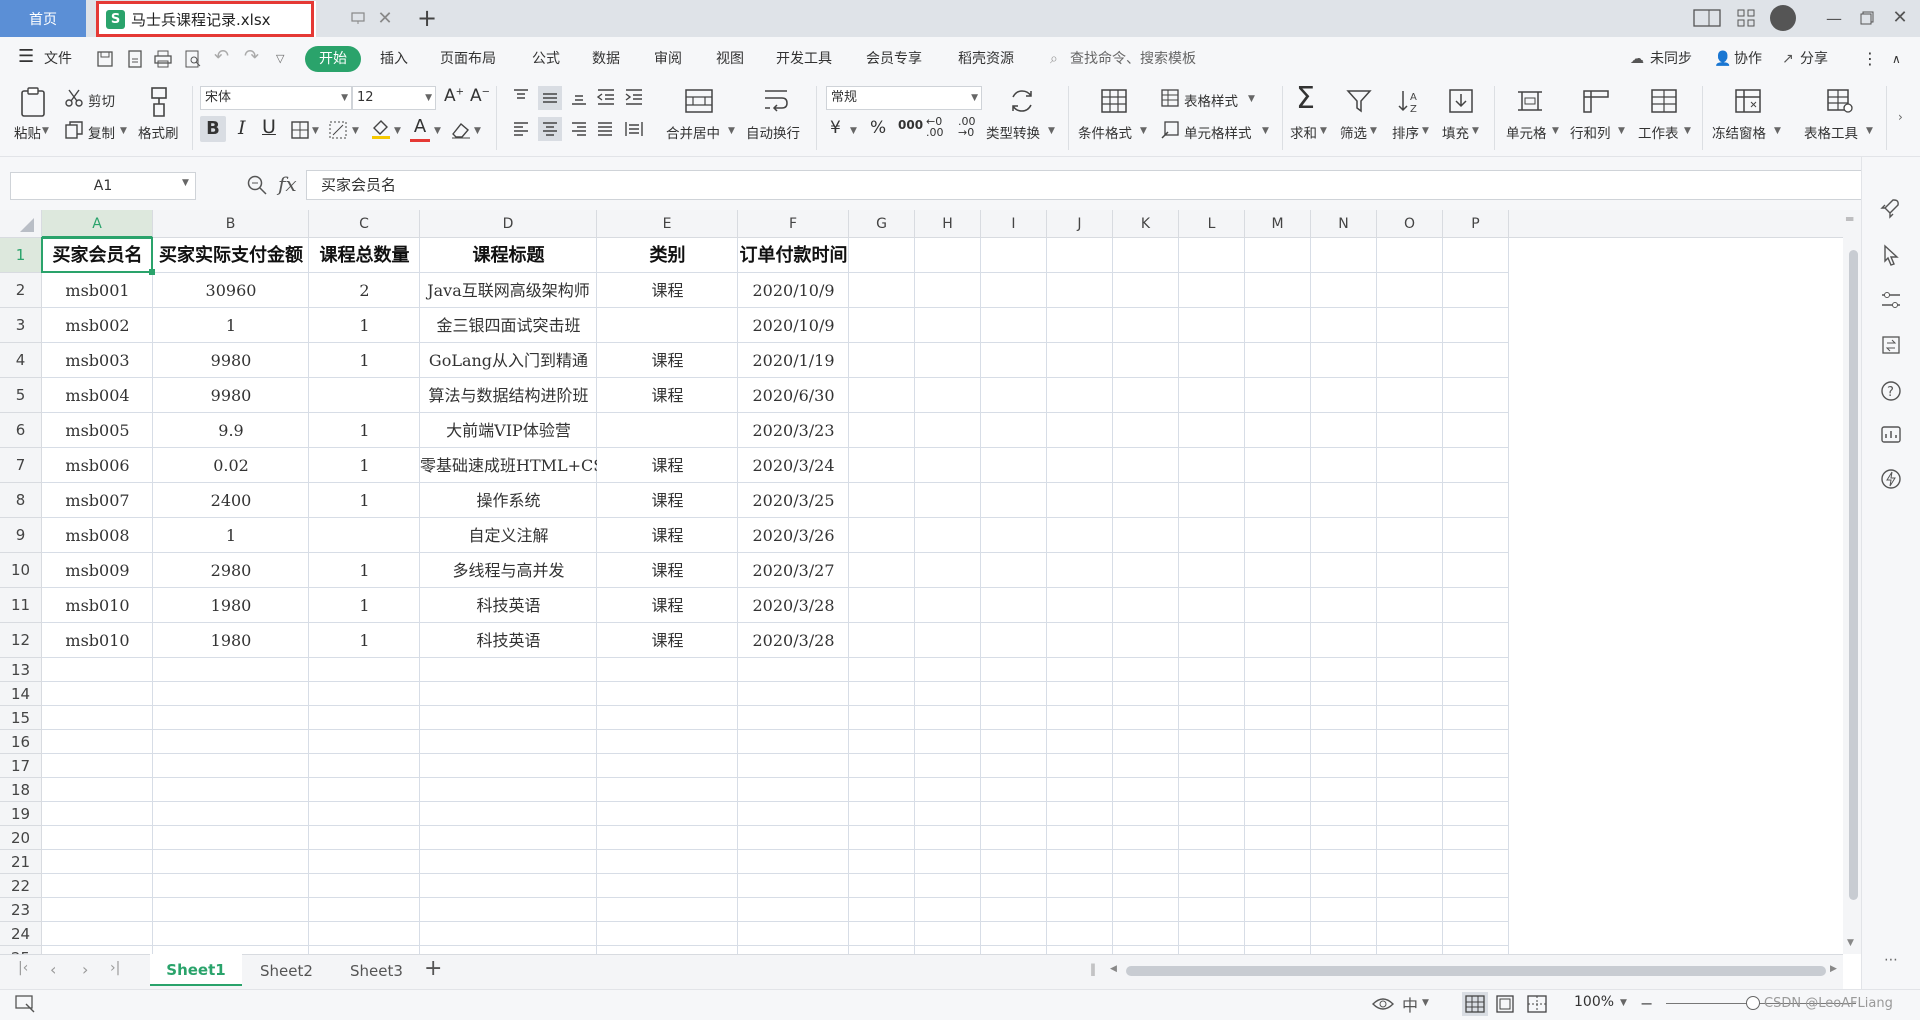 This screenshot has height=1020, width=1920. Describe the element at coordinates (231, 290) in the screenshot. I see `table-cell: 30960` at that location.